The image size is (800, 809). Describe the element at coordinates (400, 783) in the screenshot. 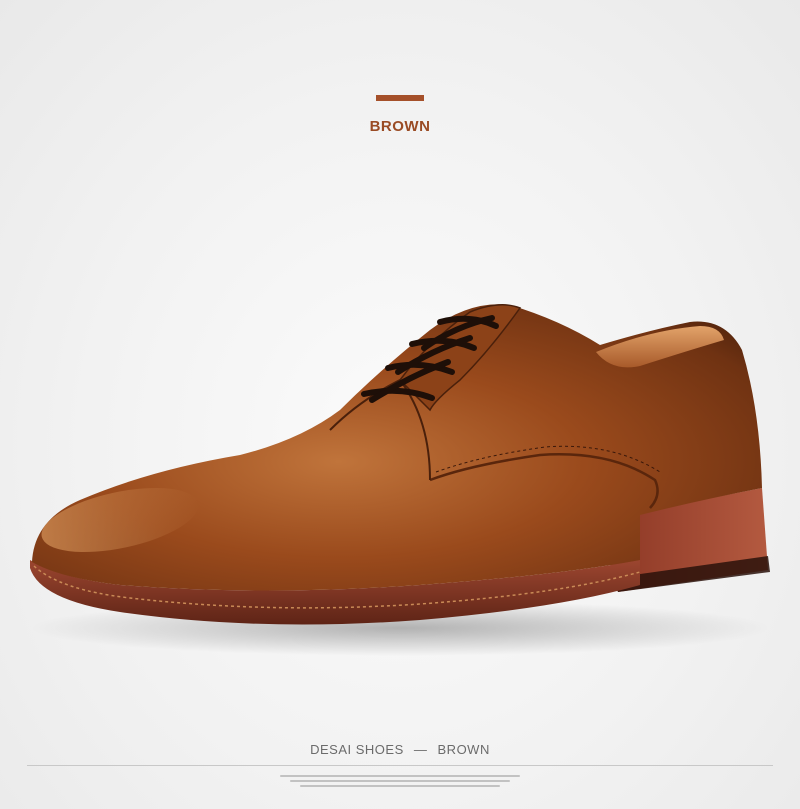

I see `fine-print-illegible` at that location.